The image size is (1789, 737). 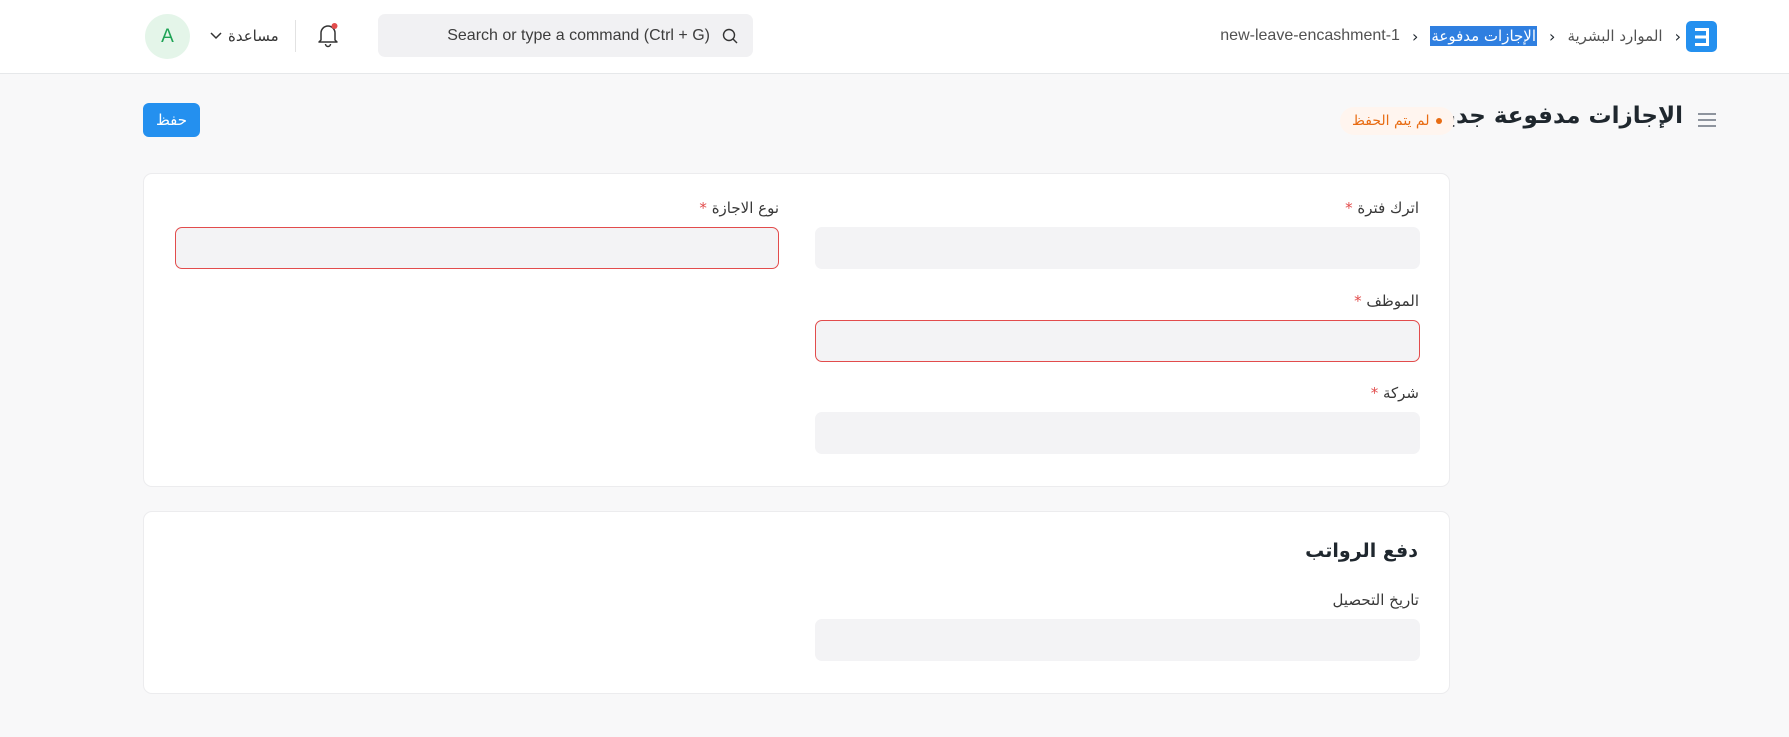 I want to click on sidebar-toggle-icon, so click(x=1707, y=120).